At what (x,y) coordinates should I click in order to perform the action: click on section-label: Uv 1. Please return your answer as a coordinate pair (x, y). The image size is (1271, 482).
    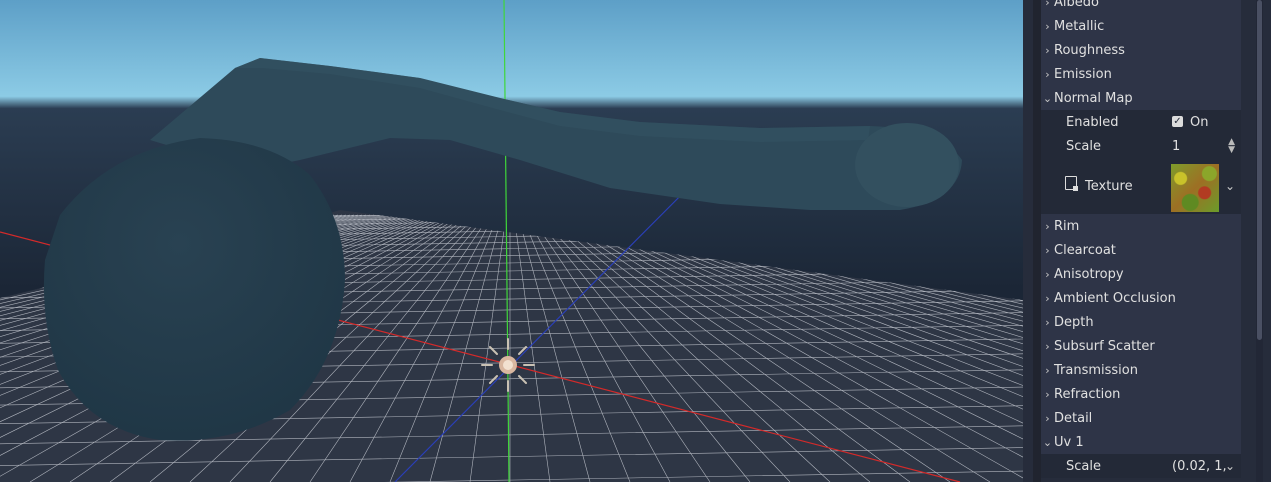
    Looking at the image, I should click on (1069, 442).